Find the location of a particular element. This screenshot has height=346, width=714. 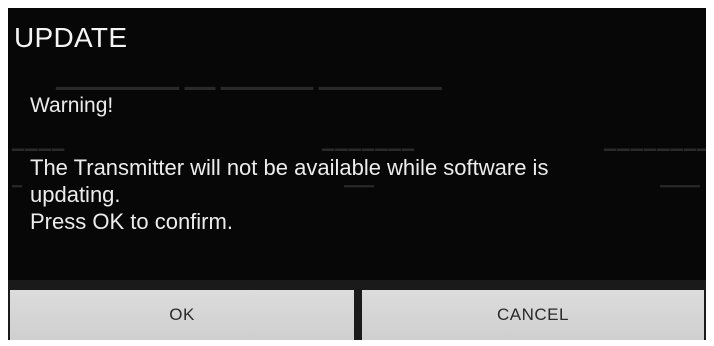

background-value-left: ▁ is located at coordinates (17, 179).